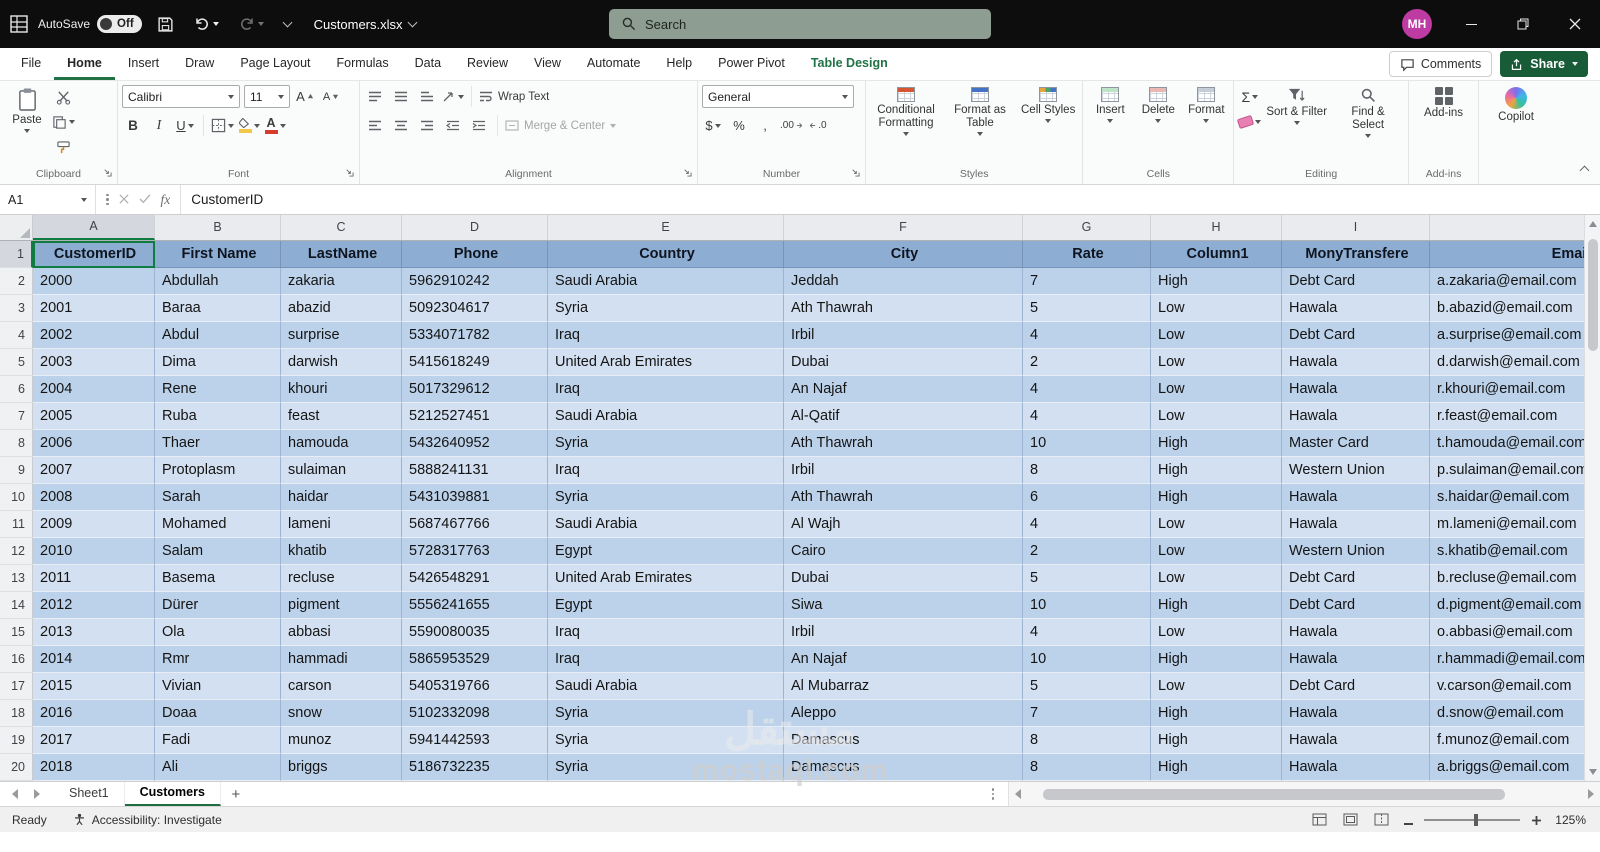 The height and width of the screenshot is (852, 1600). I want to click on cell-G8: 10, so click(1087, 443).